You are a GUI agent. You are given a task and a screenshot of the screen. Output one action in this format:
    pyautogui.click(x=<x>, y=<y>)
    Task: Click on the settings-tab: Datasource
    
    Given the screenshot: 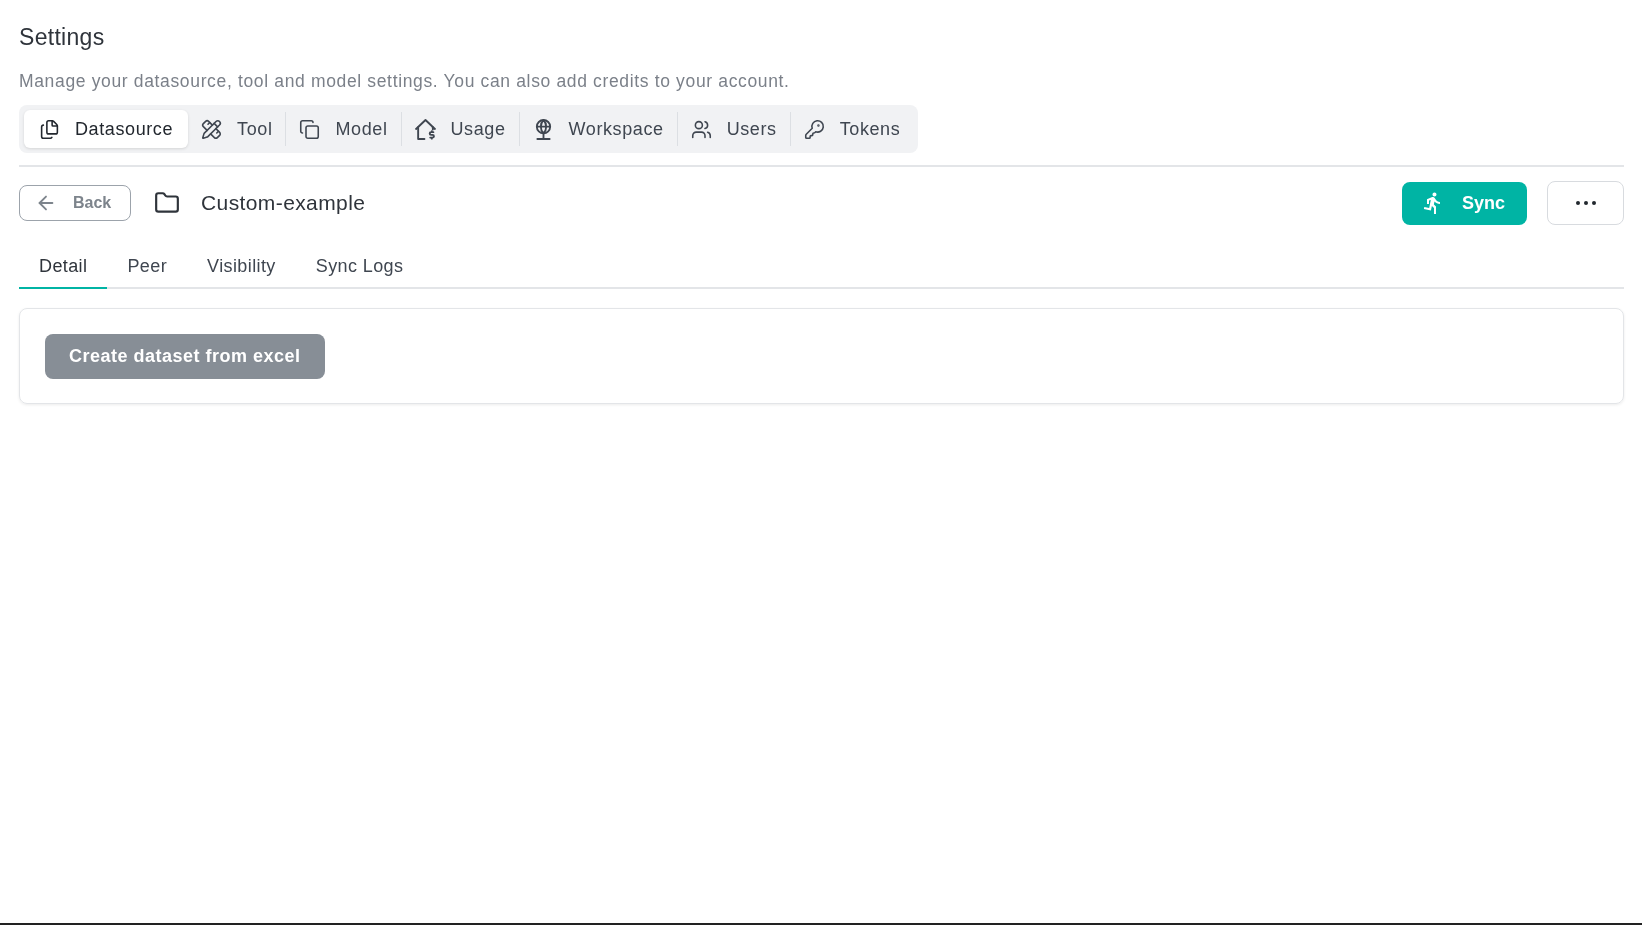 What is the action you would take?
    pyautogui.click(x=106, y=129)
    